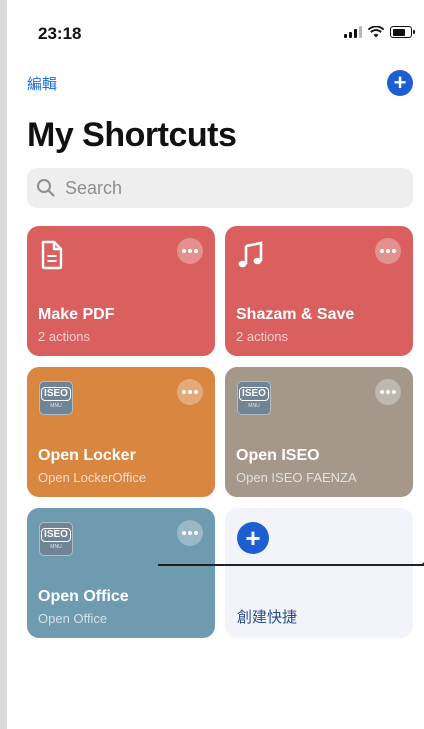 This screenshot has height=729, width=424. I want to click on shortcut-card-make-pdf: Make PDF 2 actions, so click(121, 291).